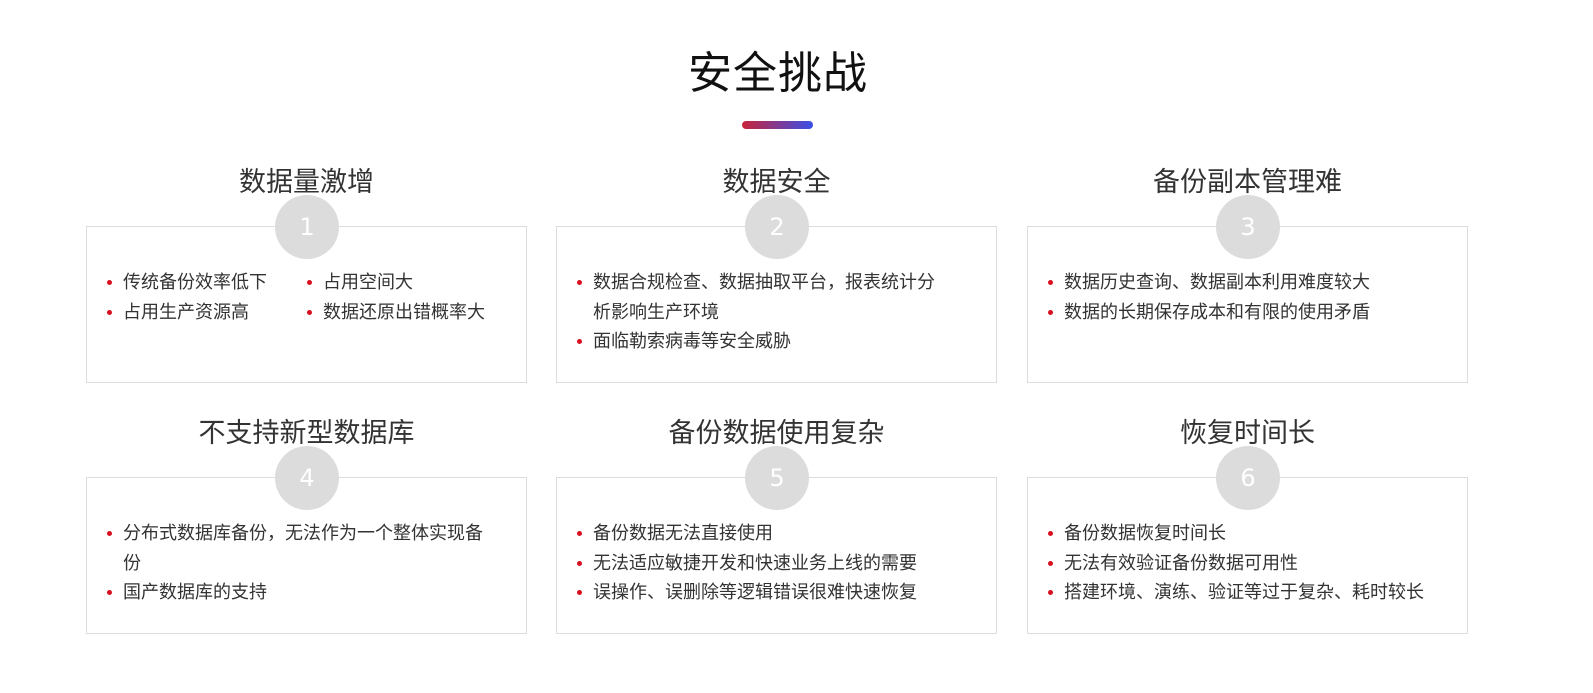 The height and width of the screenshot is (693, 1593). I want to click on list-item: 数据历史查询、数据副本利用难度较大, so click(1250, 283).